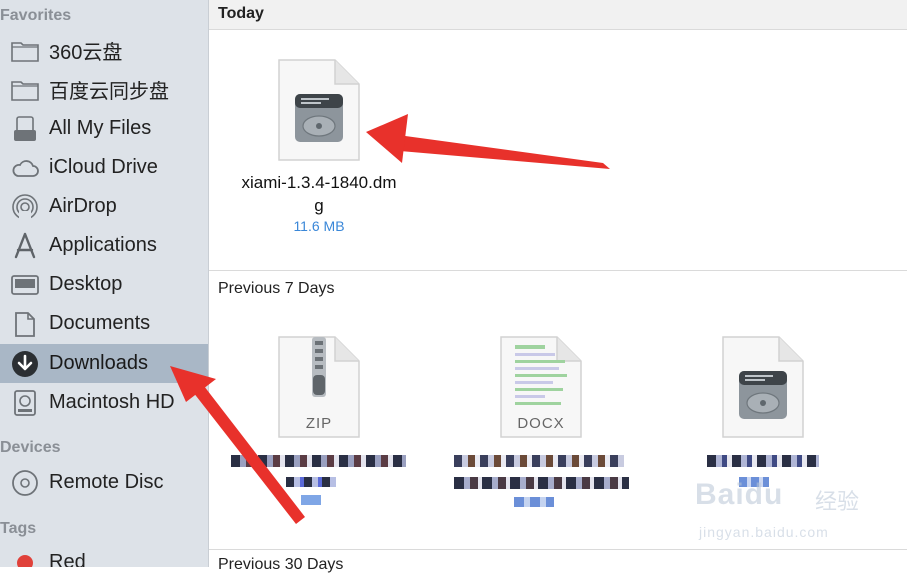  I want to click on tags-header: Tags, so click(18, 528).